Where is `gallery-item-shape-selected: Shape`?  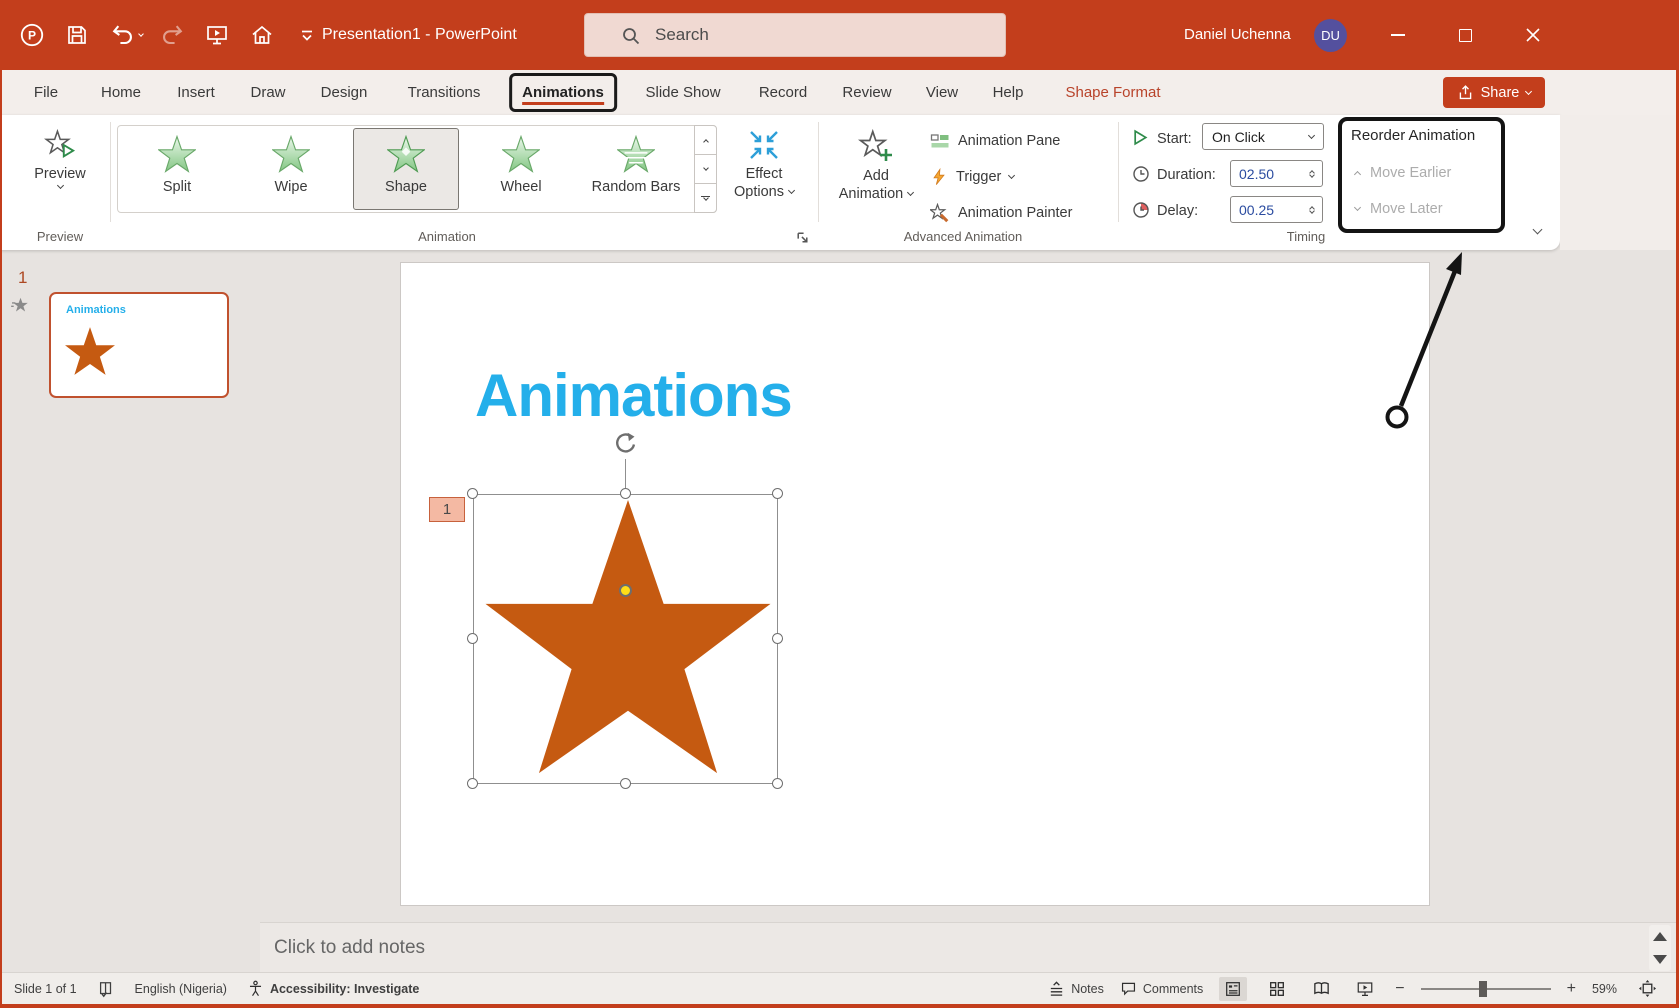 gallery-item-shape-selected: Shape is located at coordinates (406, 169).